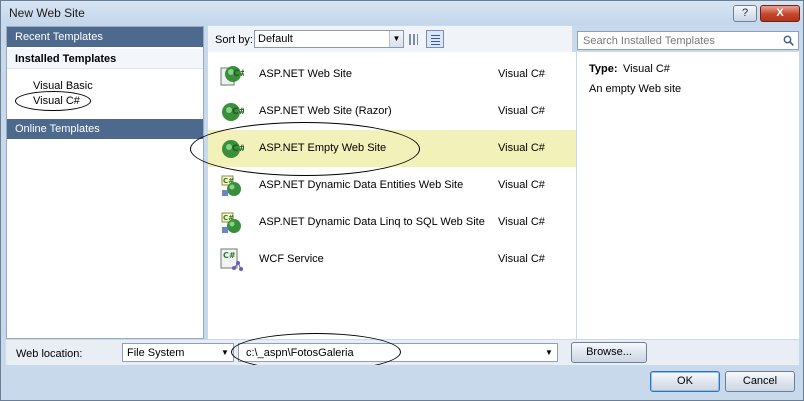 This screenshot has width=804, height=401. Describe the element at coordinates (649, 41) in the screenshot. I see `search-placeholder: Search Installed Templates` at that location.